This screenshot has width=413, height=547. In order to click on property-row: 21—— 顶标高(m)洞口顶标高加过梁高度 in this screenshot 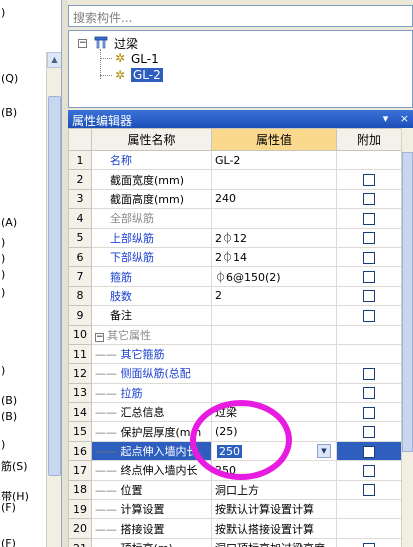, I will do `click(235, 542)`.